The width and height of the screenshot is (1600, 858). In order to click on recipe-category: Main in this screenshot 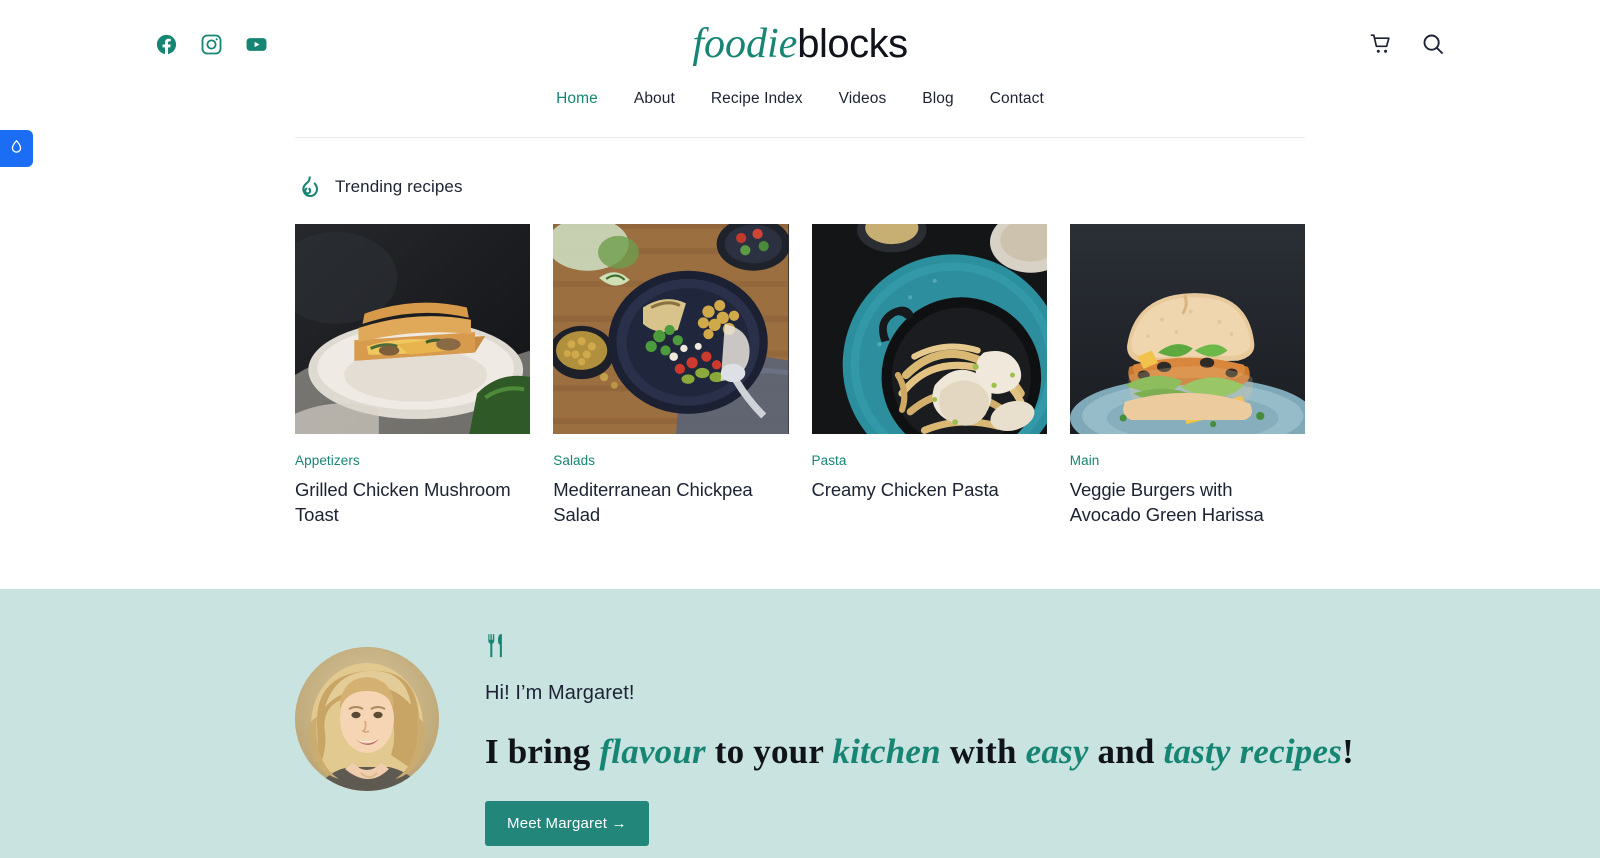, I will do `click(1084, 460)`.